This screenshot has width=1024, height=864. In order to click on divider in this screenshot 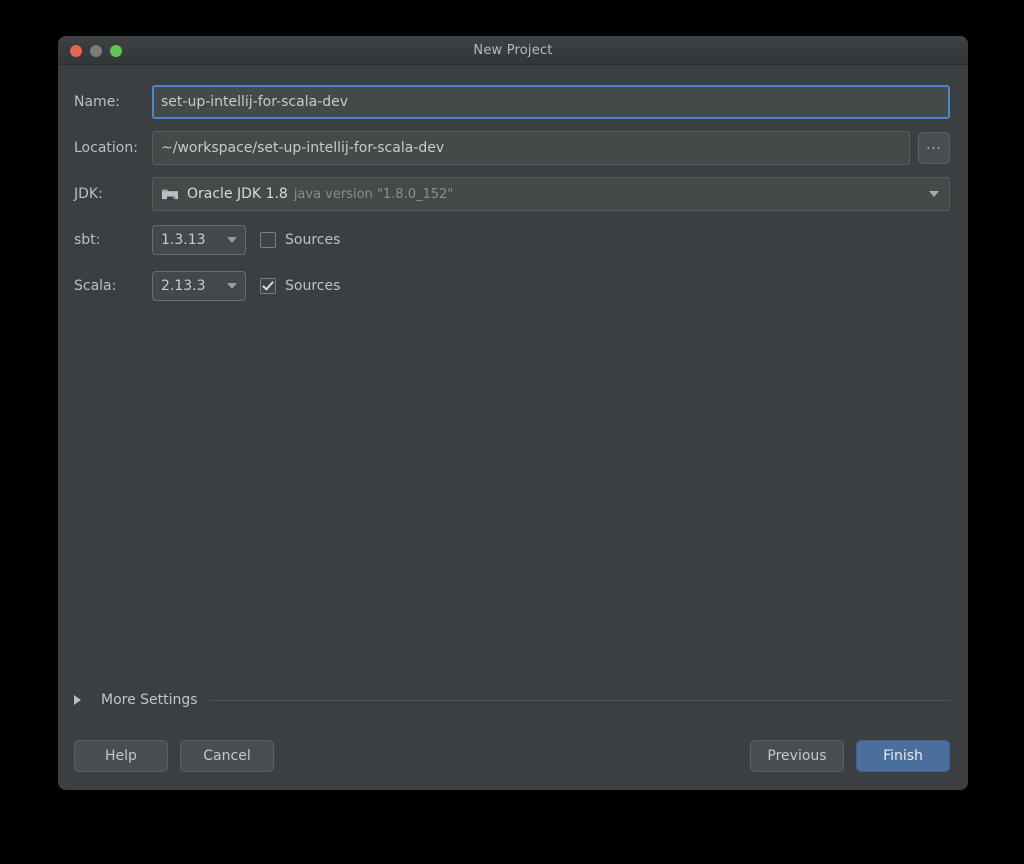, I will do `click(579, 700)`.